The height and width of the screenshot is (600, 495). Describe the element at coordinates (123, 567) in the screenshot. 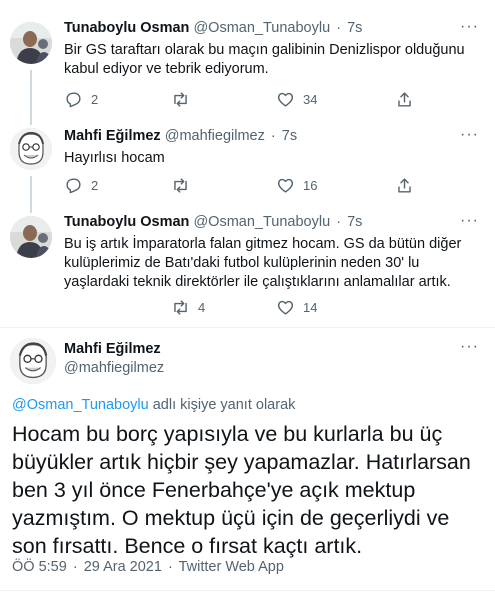

I see `tweet-date: 29 Ara 2021` at that location.